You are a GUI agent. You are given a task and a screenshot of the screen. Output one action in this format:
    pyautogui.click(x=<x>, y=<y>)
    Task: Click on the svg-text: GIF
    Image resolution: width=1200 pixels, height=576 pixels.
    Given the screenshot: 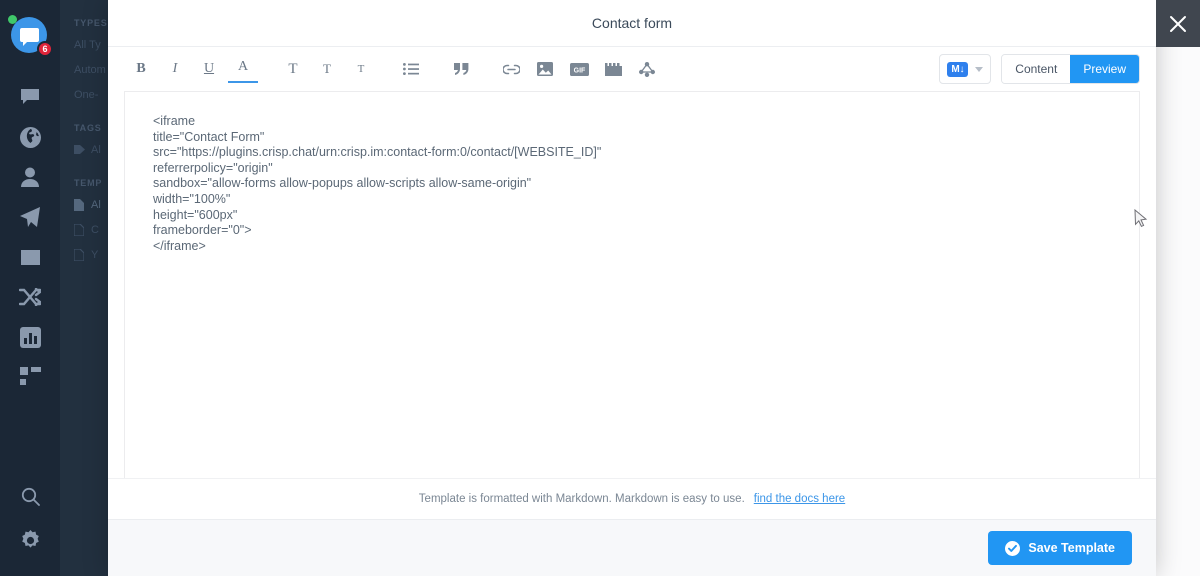 What is the action you would take?
    pyautogui.click(x=579, y=70)
    